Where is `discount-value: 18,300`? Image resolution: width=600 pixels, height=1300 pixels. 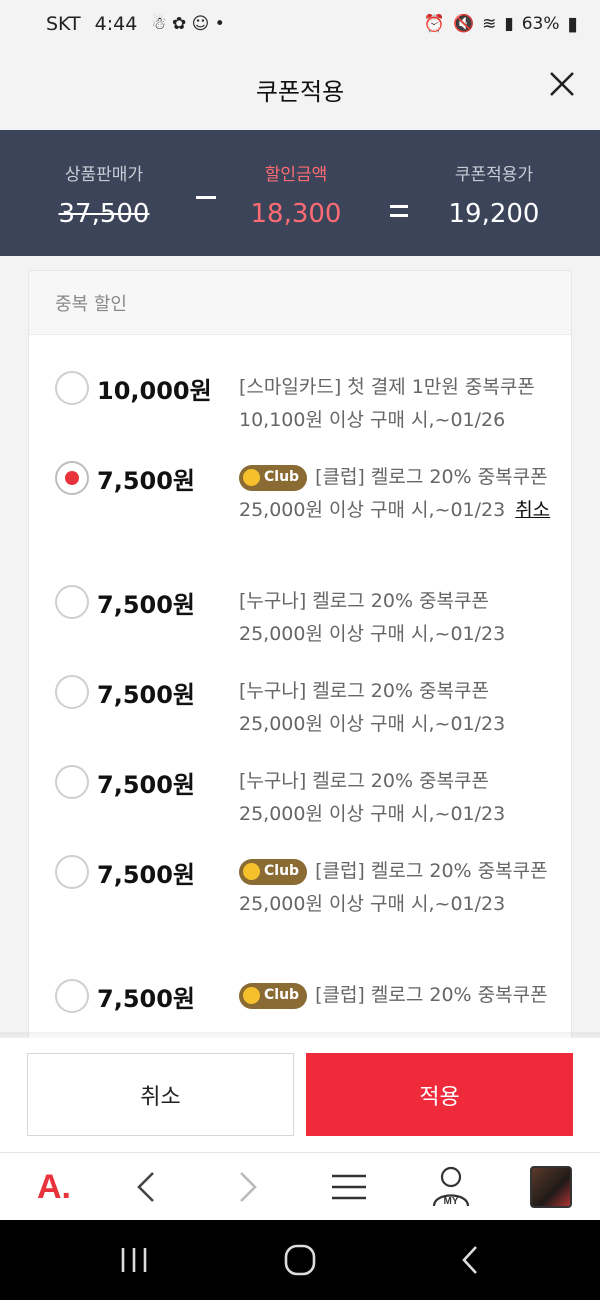
discount-value: 18,300 is located at coordinates (296, 214).